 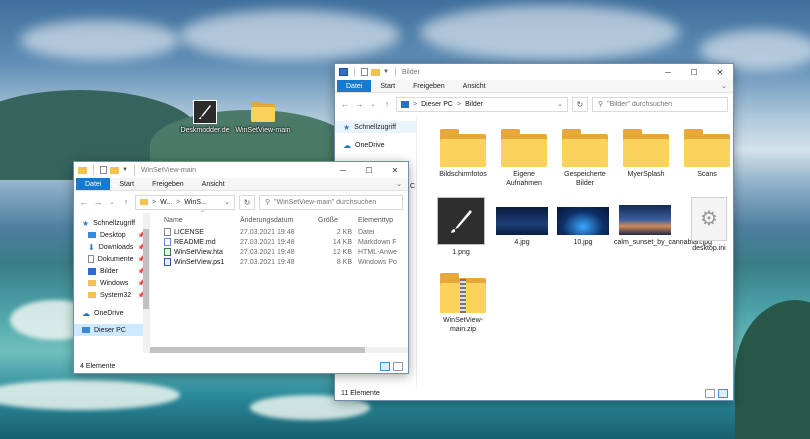 I want to click on breadcrumb-dieser-pc: Dieser PC, so click(x=437, y=104).